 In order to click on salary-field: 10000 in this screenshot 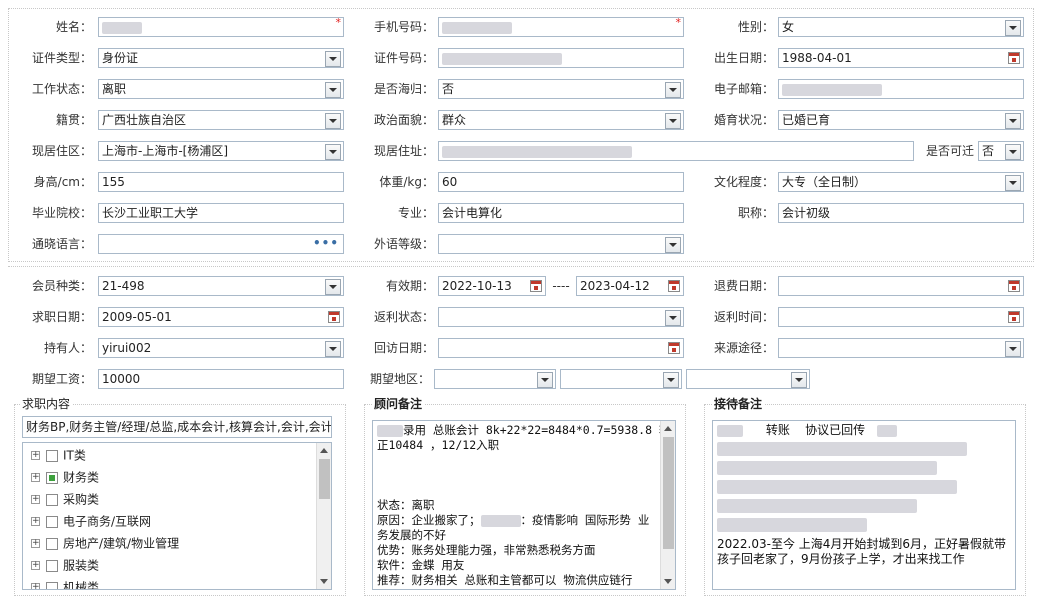, I will do `click(221, 379)`.